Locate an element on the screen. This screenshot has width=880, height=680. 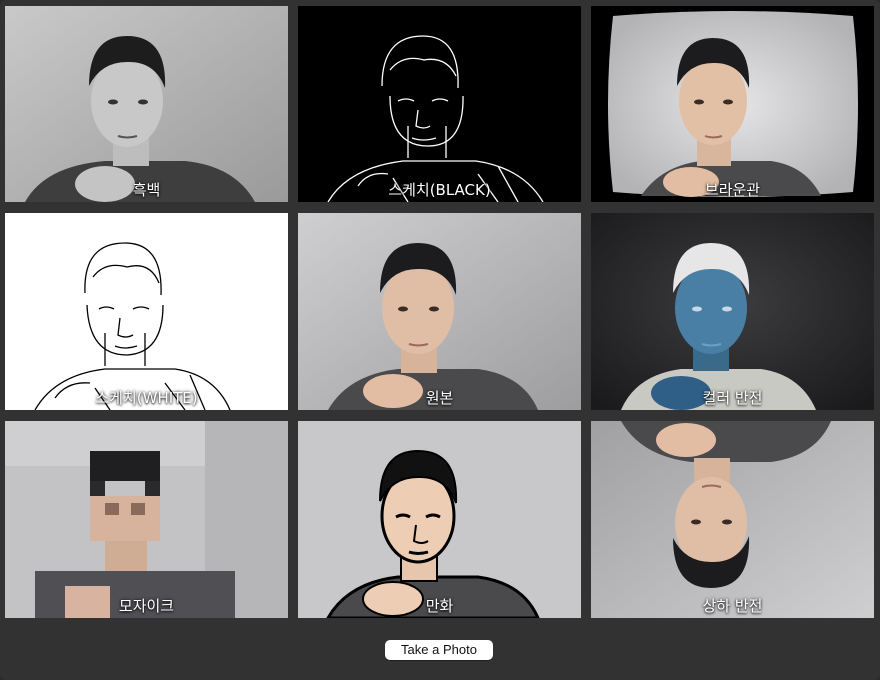
preview-gray is located at coordinates (146, 104).